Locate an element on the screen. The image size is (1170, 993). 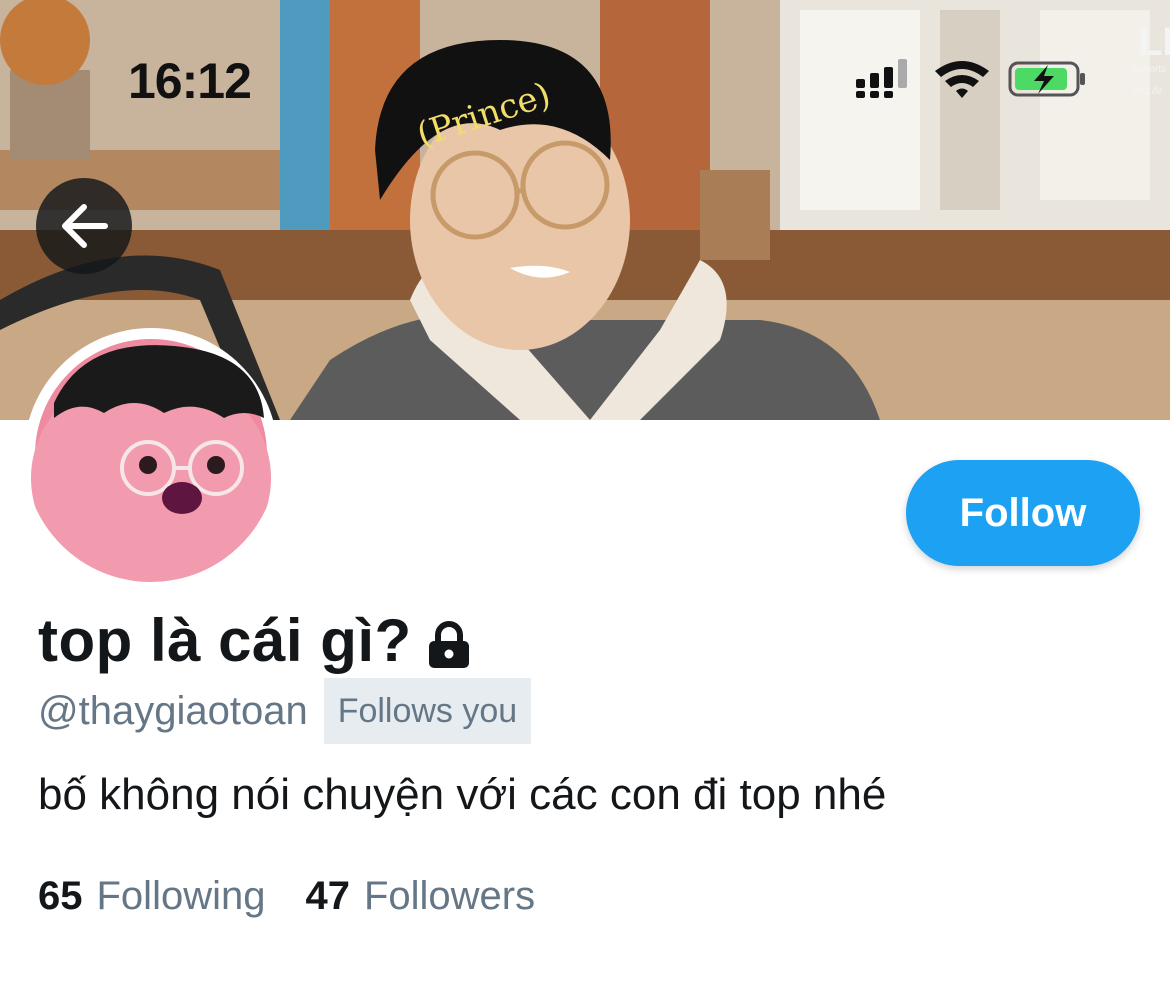
following-label: Following is located at coordinates (181, 896).